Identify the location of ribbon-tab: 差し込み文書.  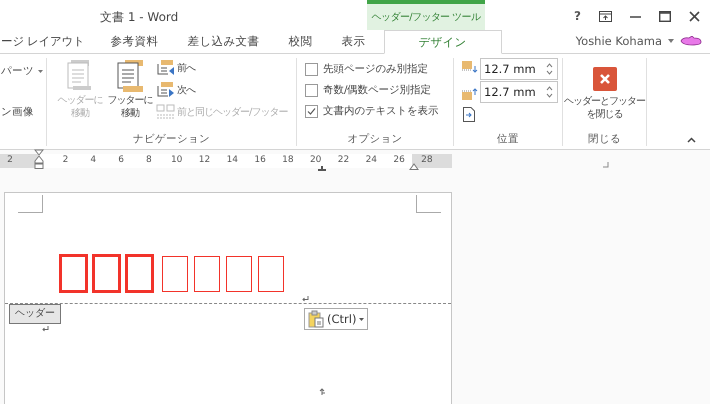
(224, 41).